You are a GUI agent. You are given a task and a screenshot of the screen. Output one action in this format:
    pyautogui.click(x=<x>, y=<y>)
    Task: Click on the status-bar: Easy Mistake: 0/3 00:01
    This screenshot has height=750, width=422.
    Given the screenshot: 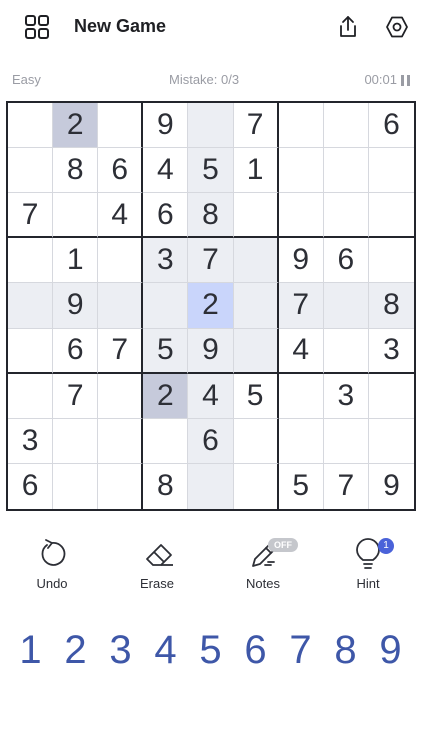 What is the action you would take?
    pyautogui.click(x=211, y=80)
    